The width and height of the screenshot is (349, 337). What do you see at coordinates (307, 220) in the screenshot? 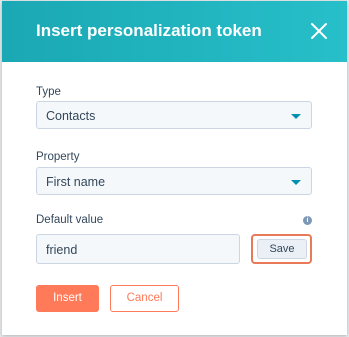
I see `info-icon: i` at bounding box center [307, 220].